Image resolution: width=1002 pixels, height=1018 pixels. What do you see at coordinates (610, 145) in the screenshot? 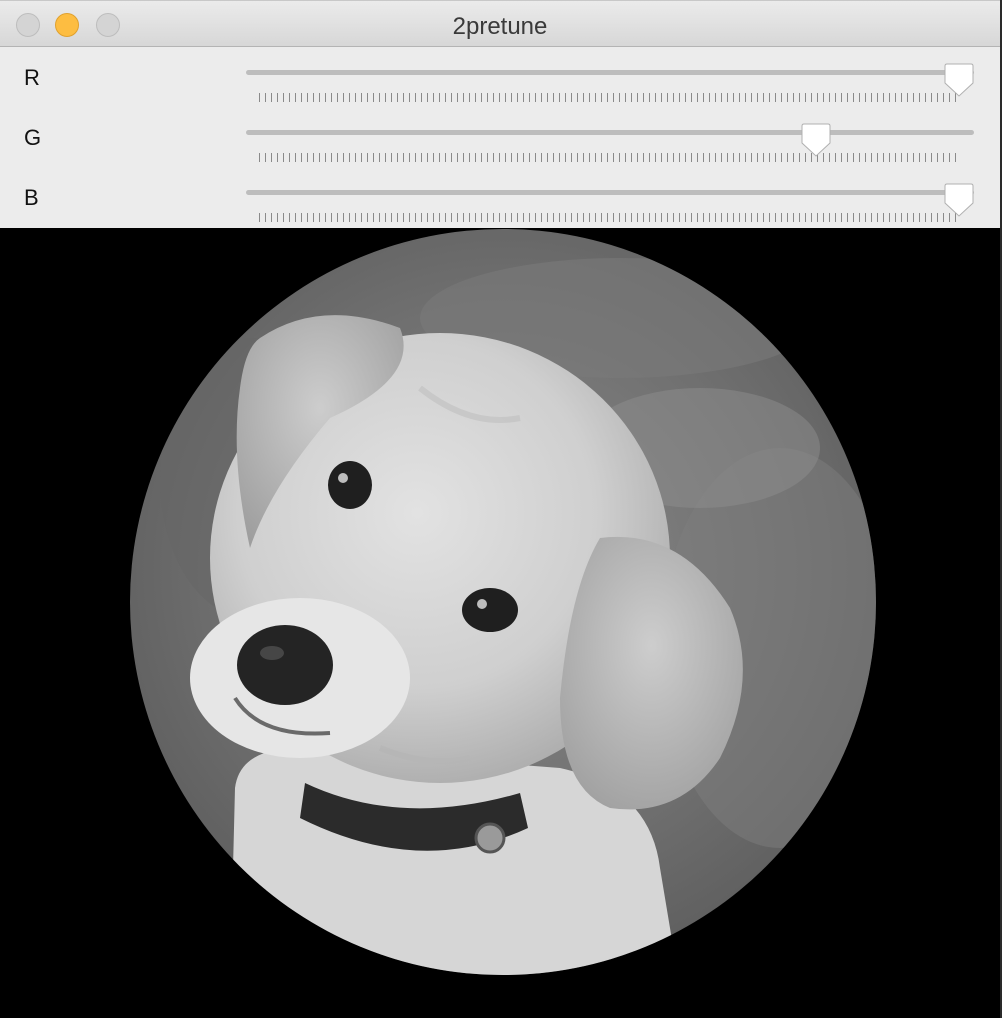
I see `g-slider` at bounding box center [610, 145].